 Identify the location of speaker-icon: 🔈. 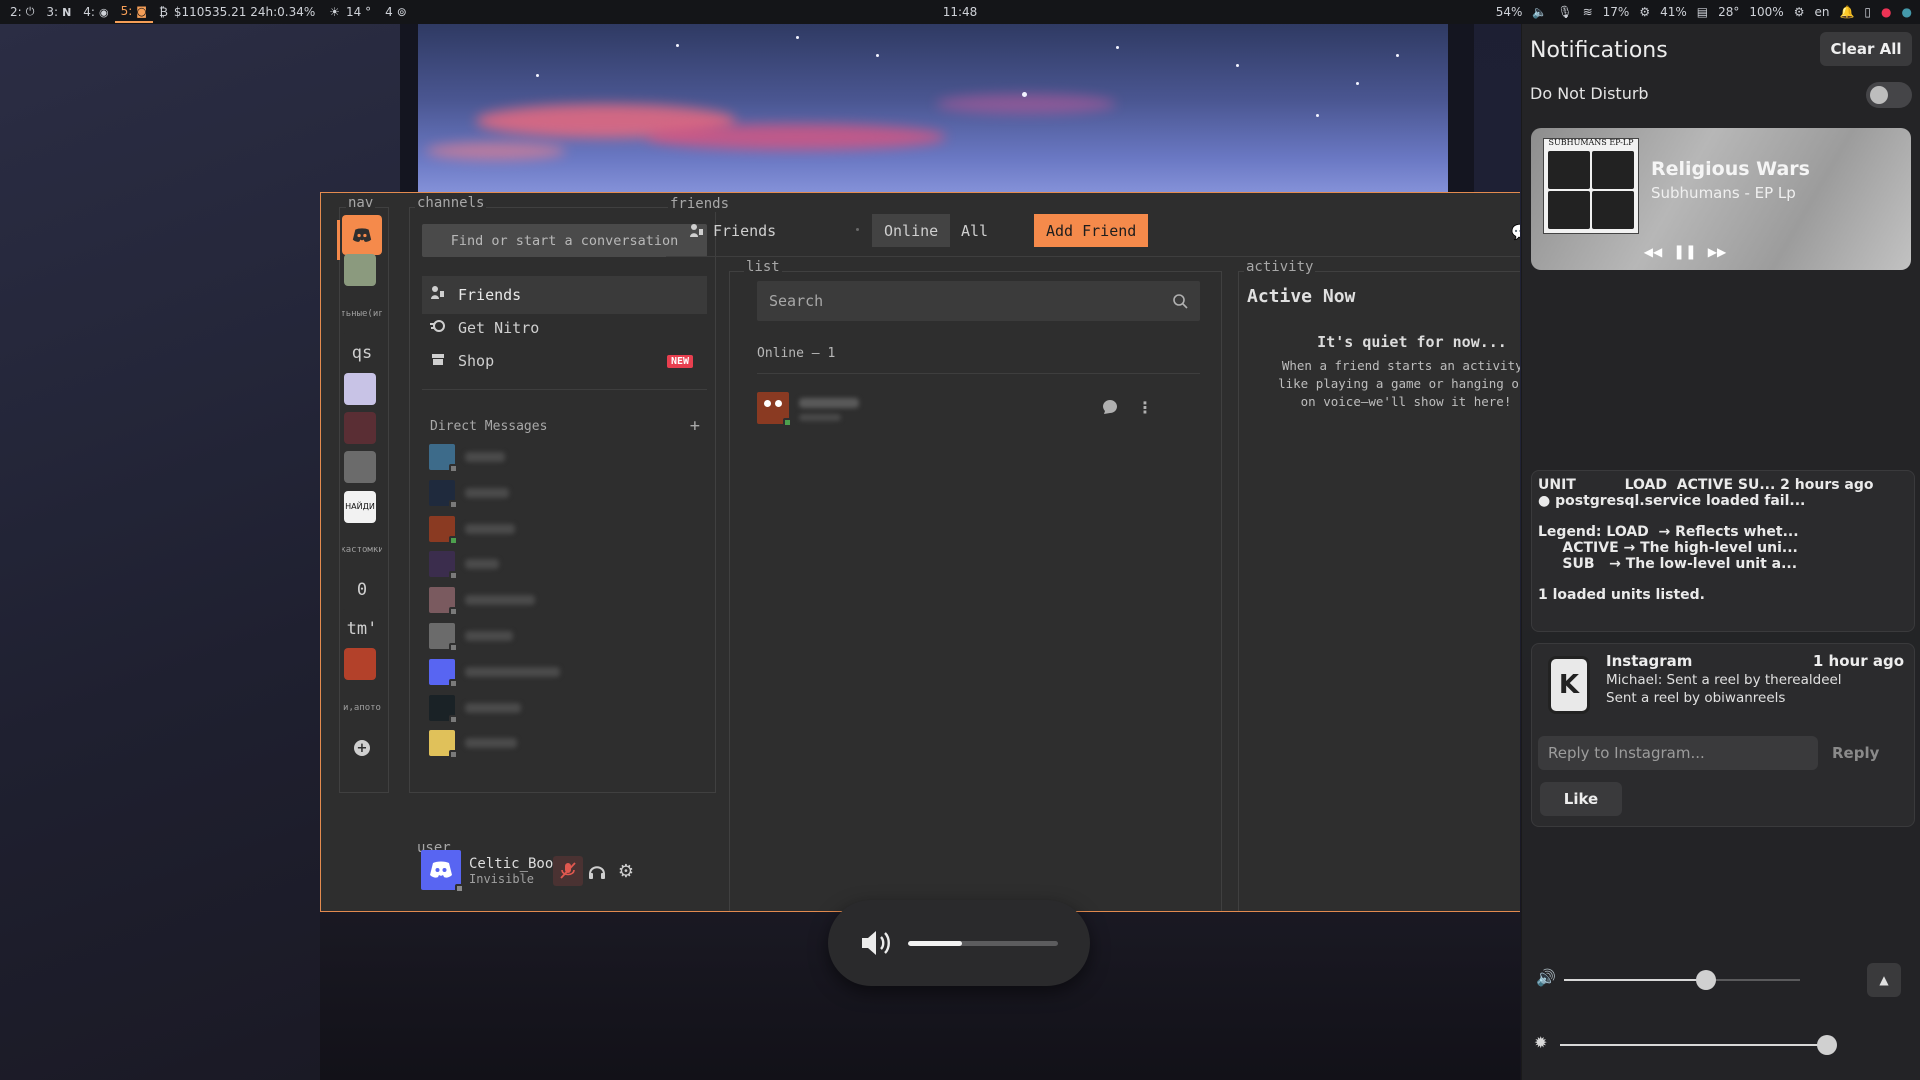
(1540, 12).